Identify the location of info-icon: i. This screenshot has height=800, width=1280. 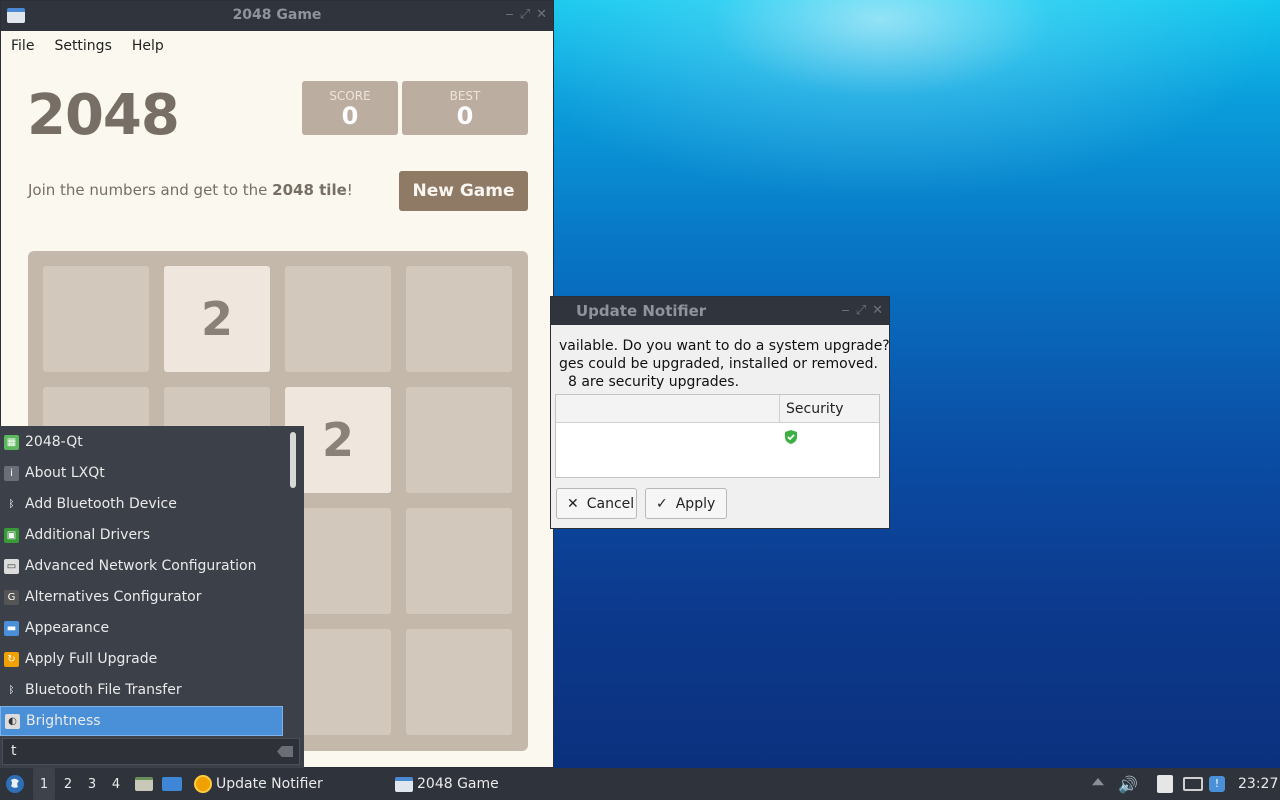
(11, 473).